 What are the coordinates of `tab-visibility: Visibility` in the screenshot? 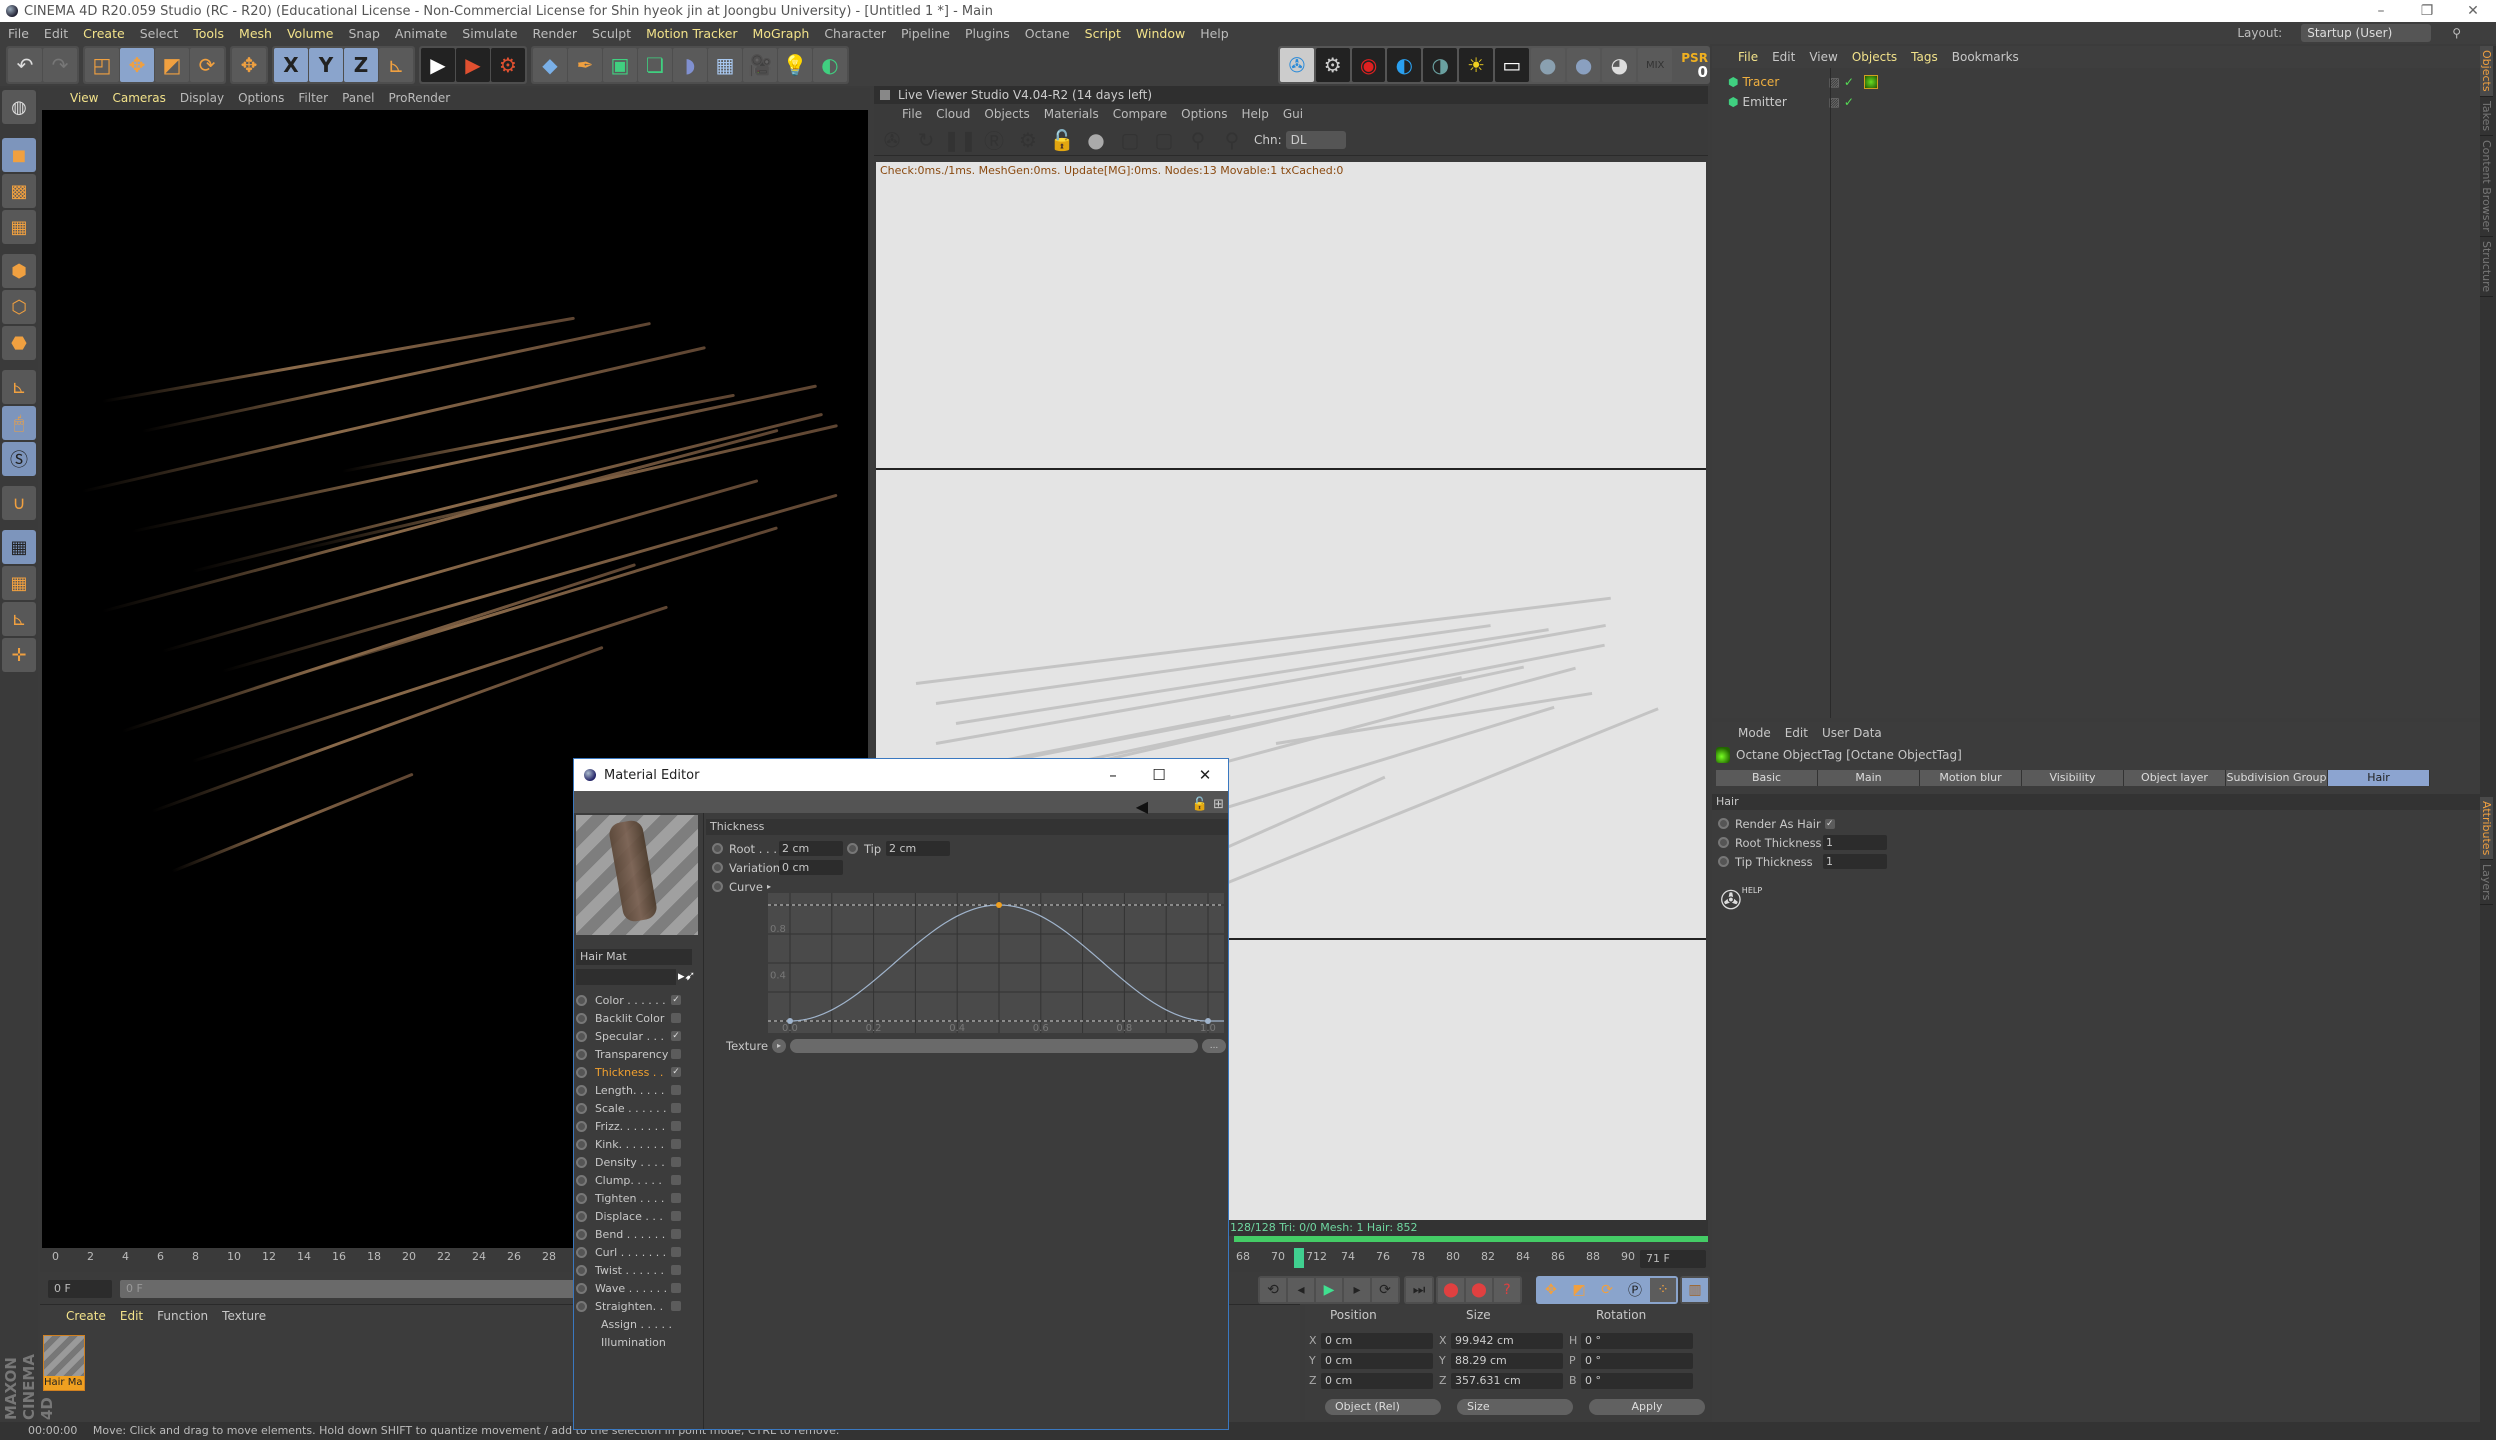 It's located at (2073, 778).